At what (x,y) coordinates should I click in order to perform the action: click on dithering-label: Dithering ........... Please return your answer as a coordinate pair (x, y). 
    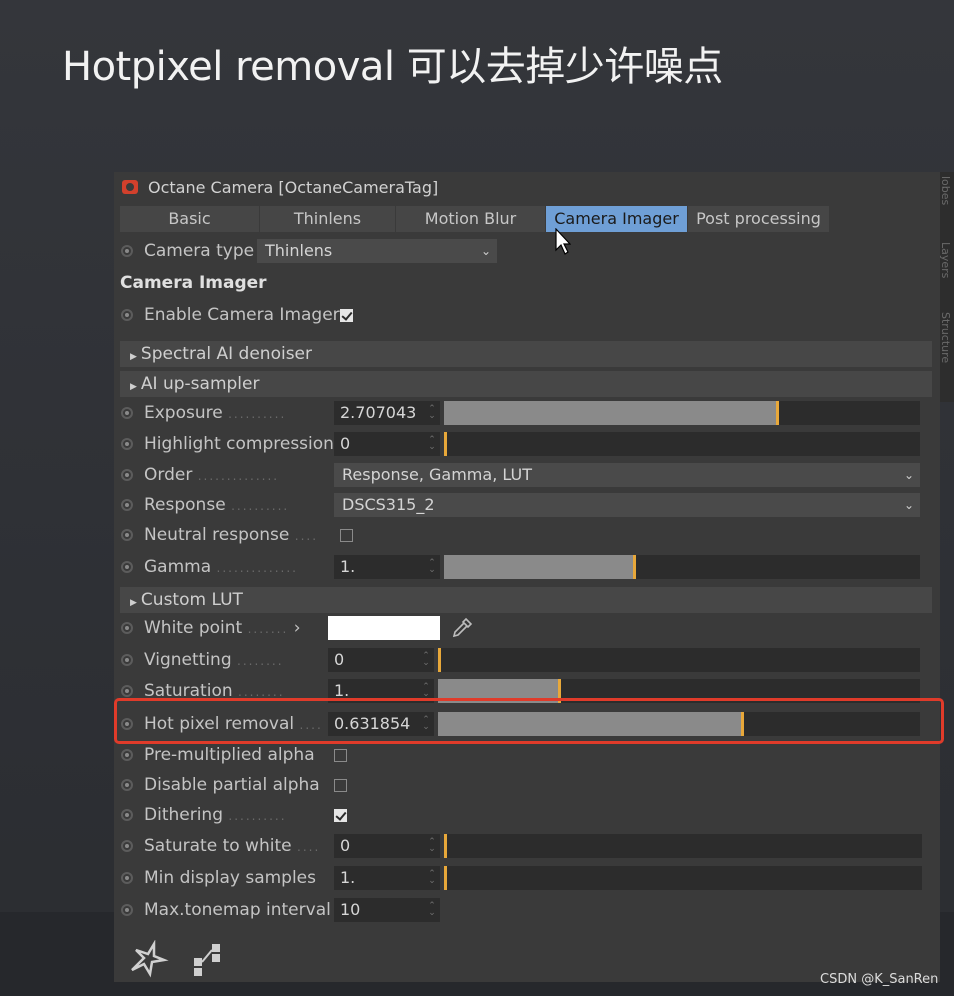
    Looking at the image, I should click on (215, 815).